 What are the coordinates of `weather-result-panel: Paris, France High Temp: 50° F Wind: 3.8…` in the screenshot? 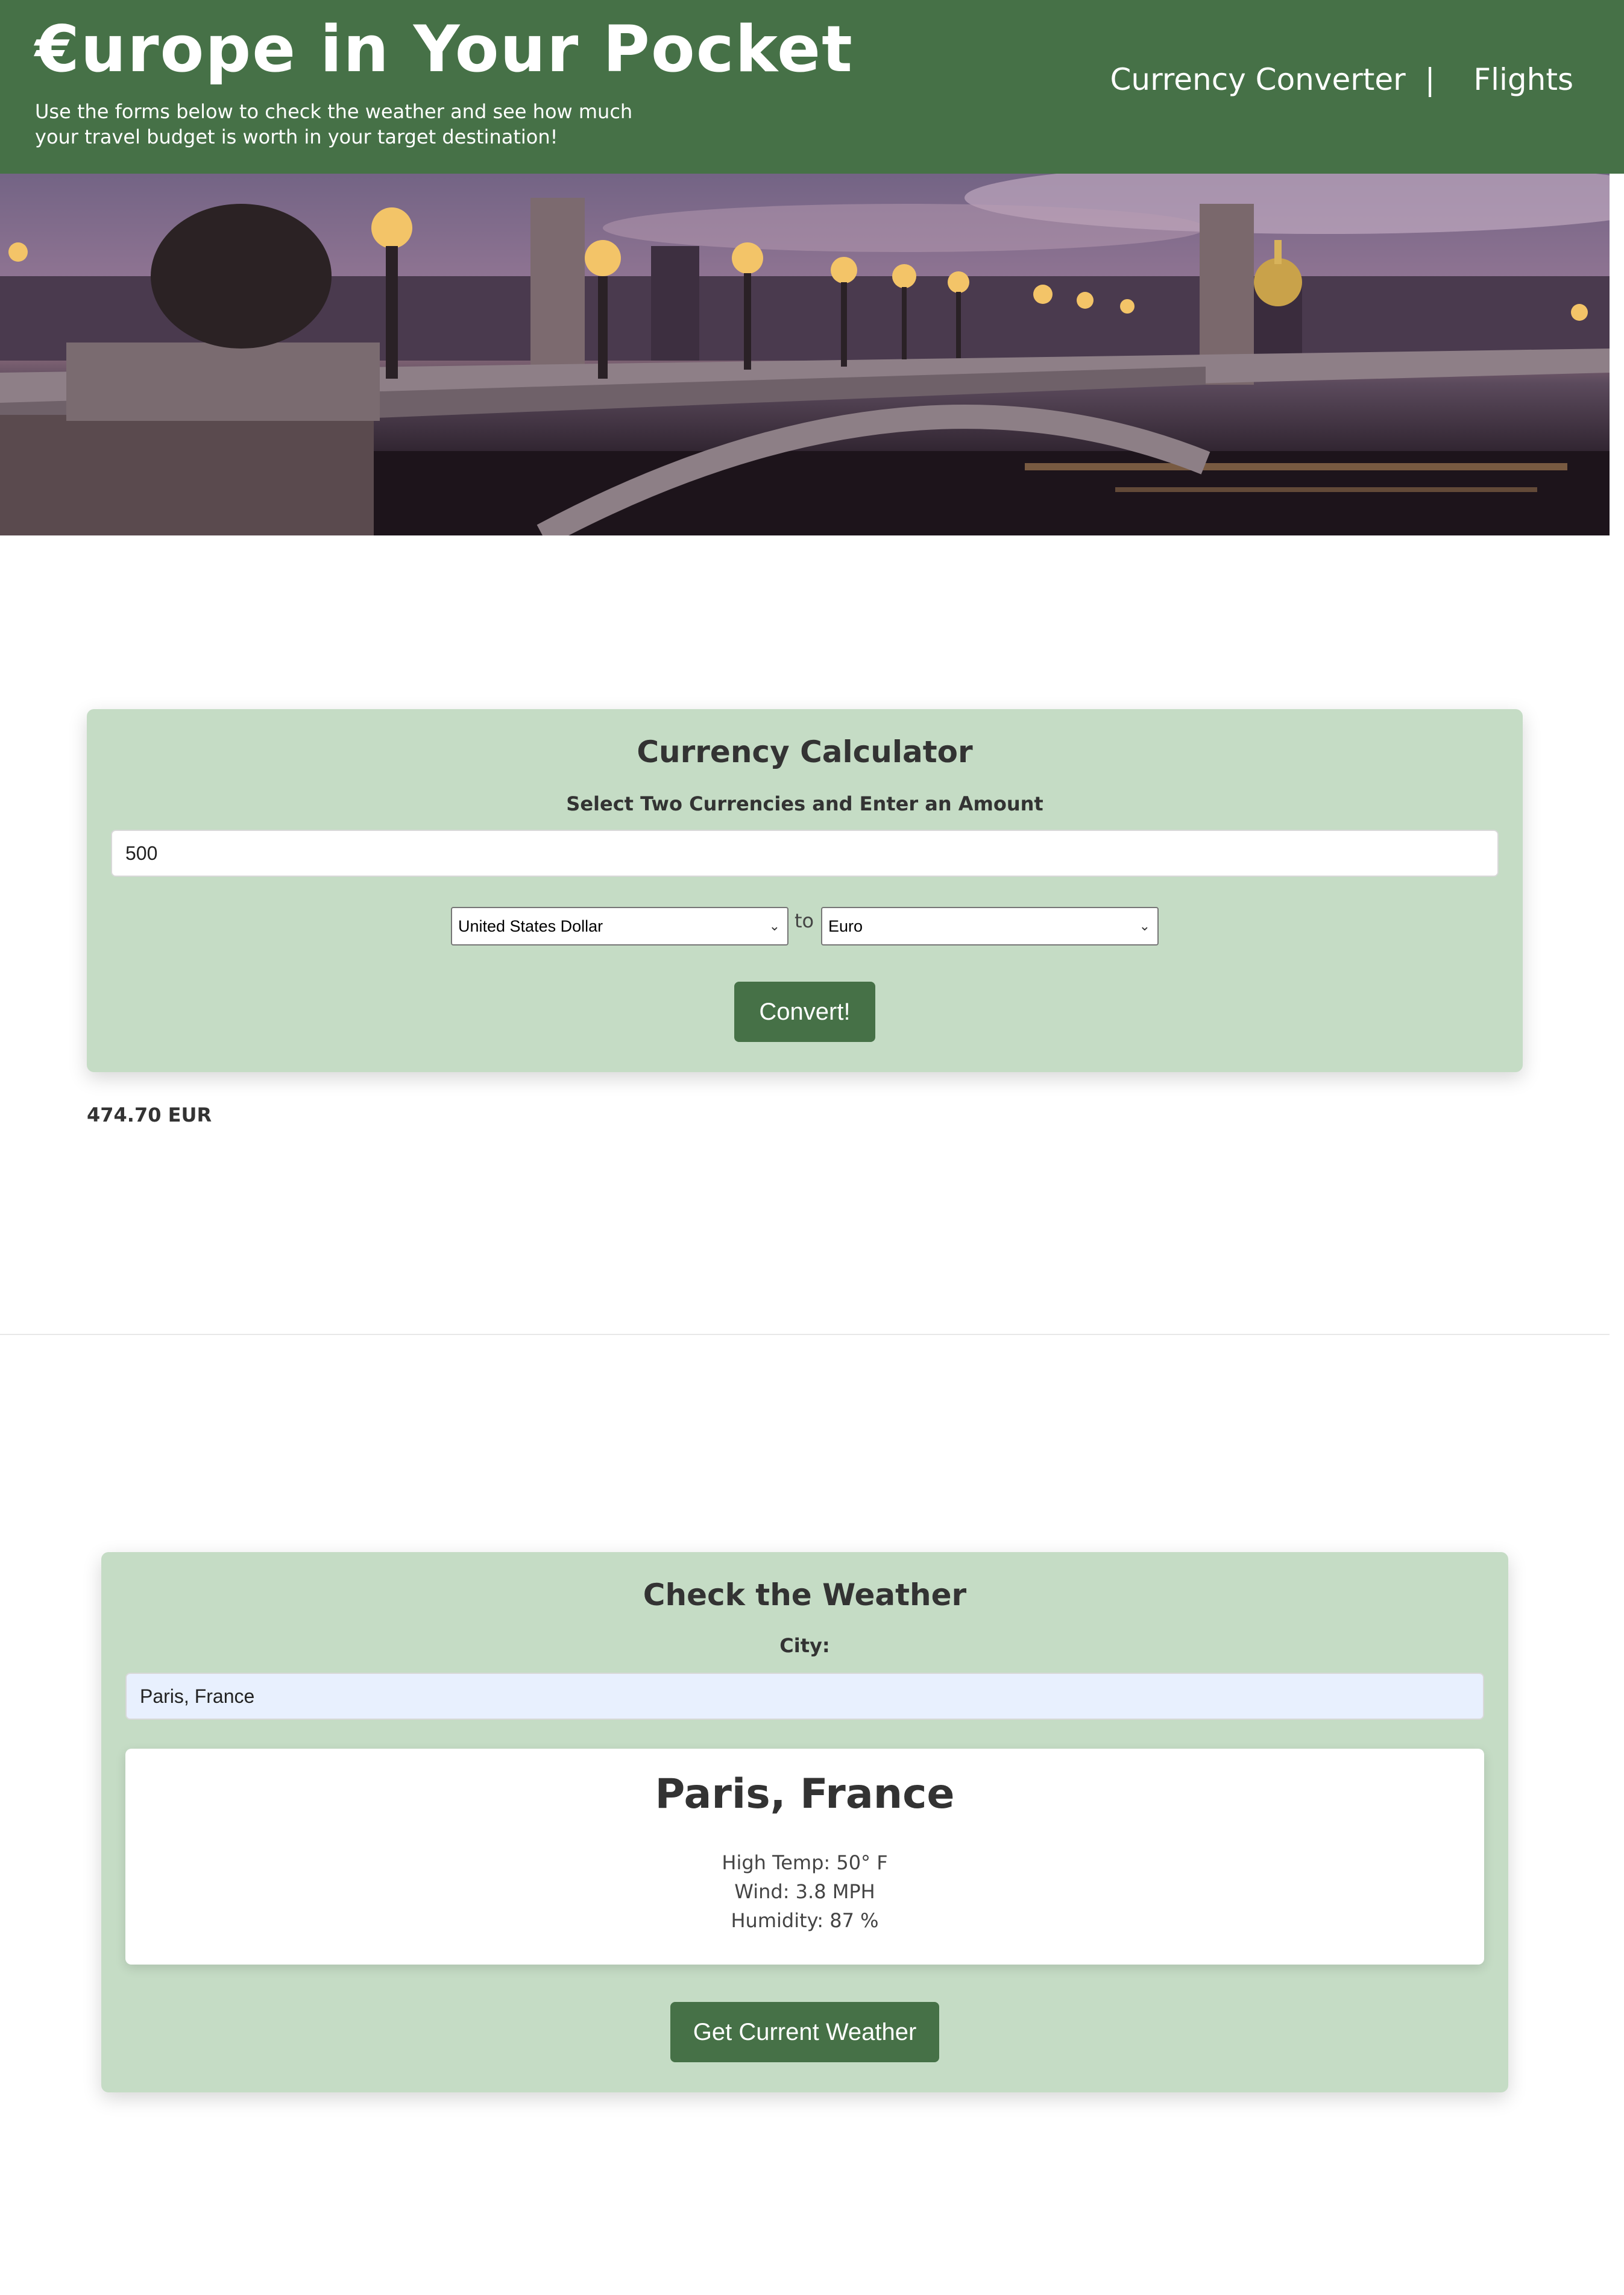 It's located at (805, 1857).